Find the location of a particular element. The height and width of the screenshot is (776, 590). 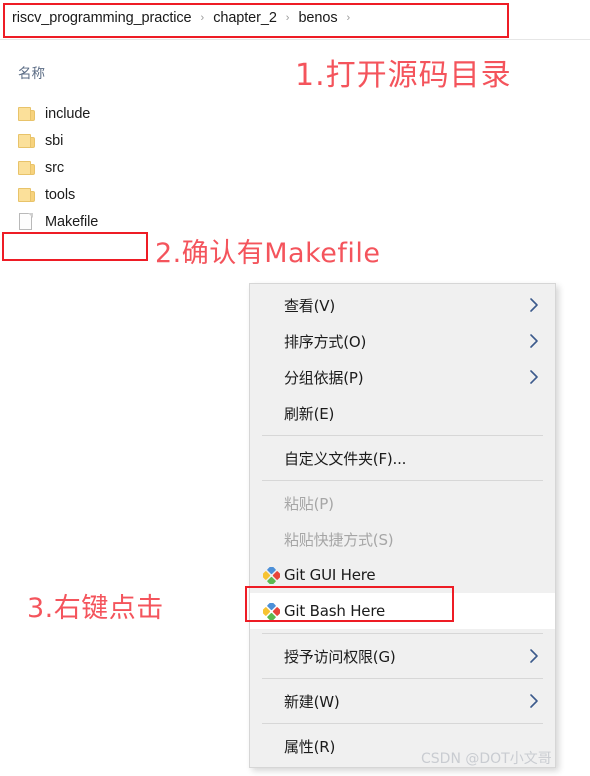

file-icon is located at coordinates (26, 221).